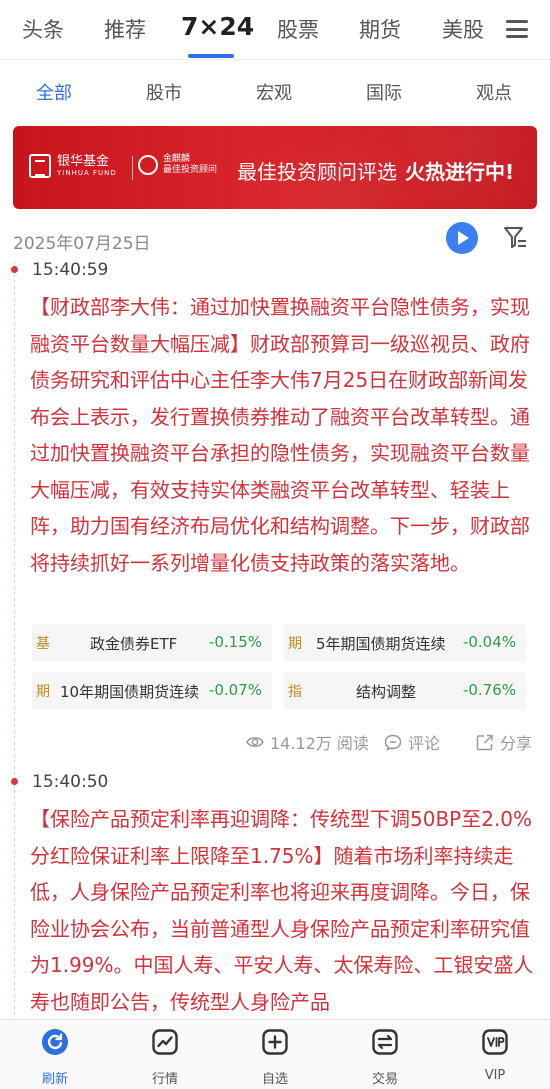 Image resolution: width=550 pixels, height=1089 pixels. What do you see at coordinates (380, 29) in the screenshot?
I see `tab-futures: 期货` at bounding box center [380, 29].